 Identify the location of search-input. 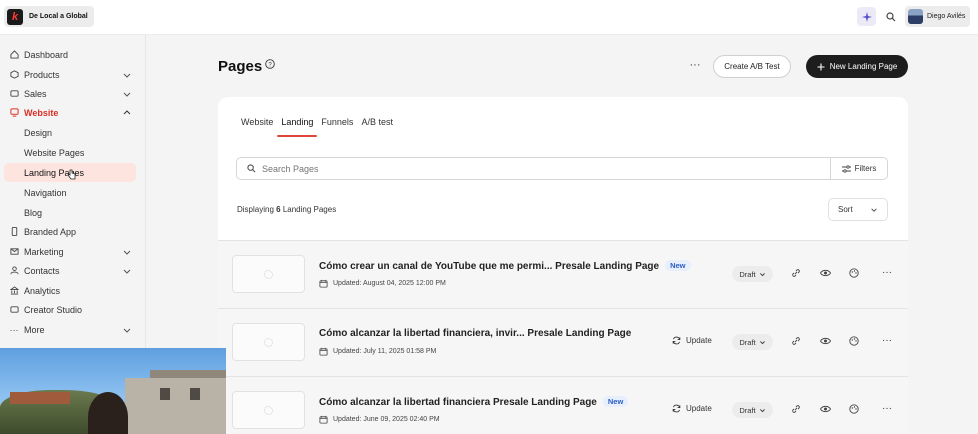
(542, 168).